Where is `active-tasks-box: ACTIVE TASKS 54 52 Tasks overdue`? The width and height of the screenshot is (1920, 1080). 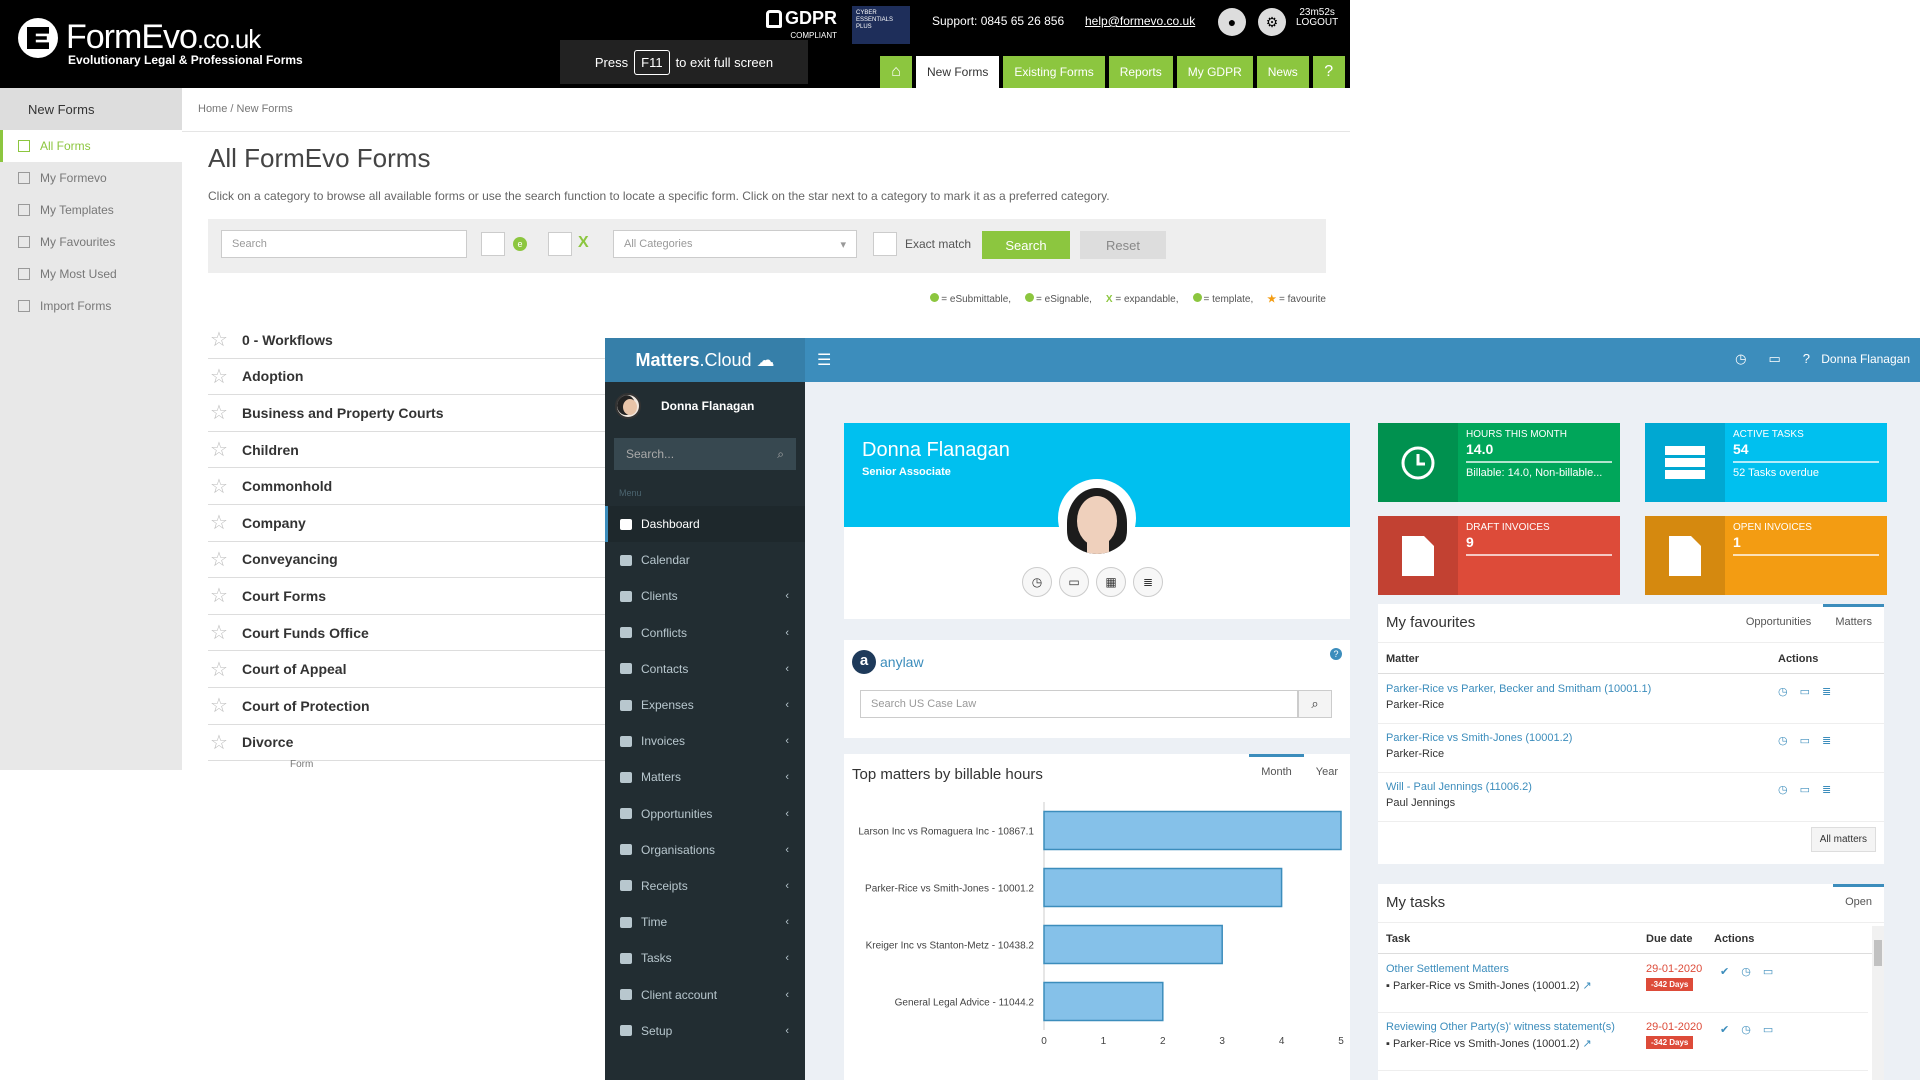
active-tasks-box: ACTIVE TASKS 54 52 Tasks overdue is located at coordinates (1766, 462).